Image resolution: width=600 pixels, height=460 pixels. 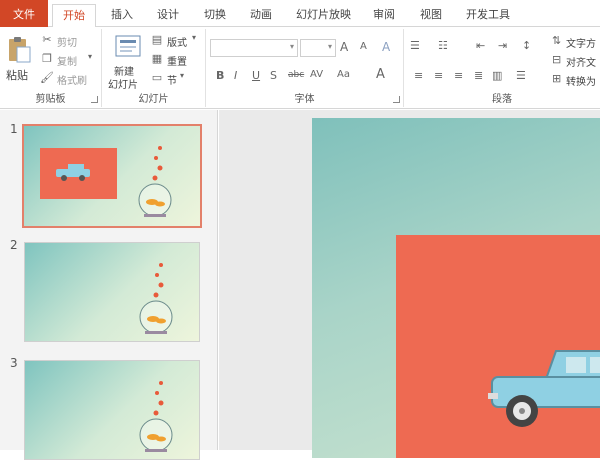 What do you see at coordinates (254, 48) in the screenshot?
I see `font-name-dropdown: ▾` at bounding box center [254, 48].